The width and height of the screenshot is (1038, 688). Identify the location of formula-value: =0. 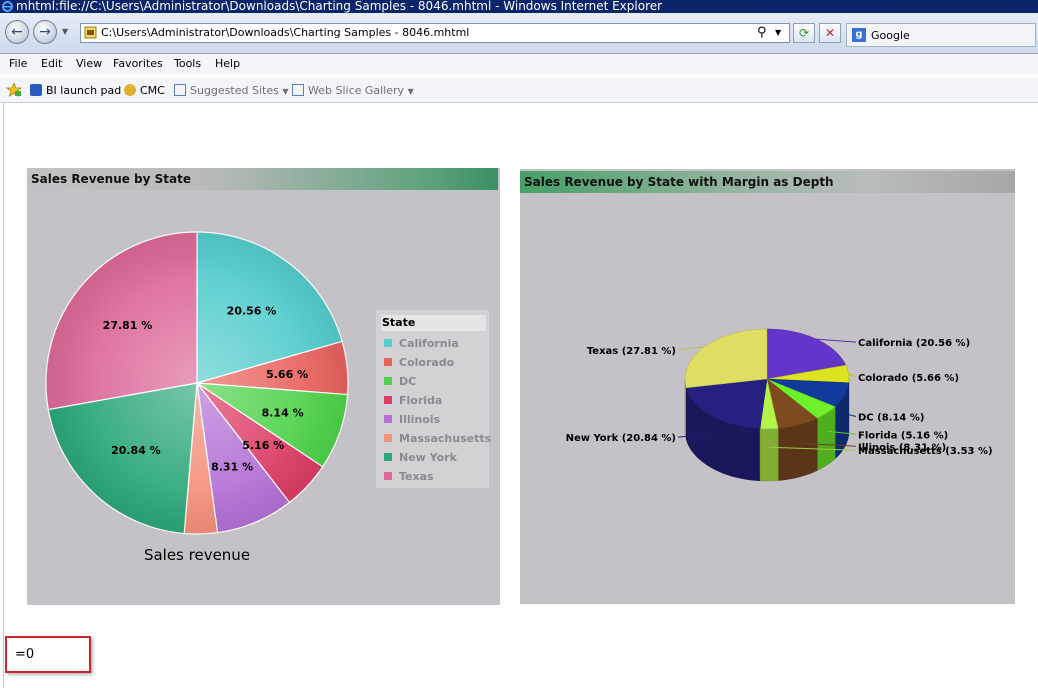
(25, 654).